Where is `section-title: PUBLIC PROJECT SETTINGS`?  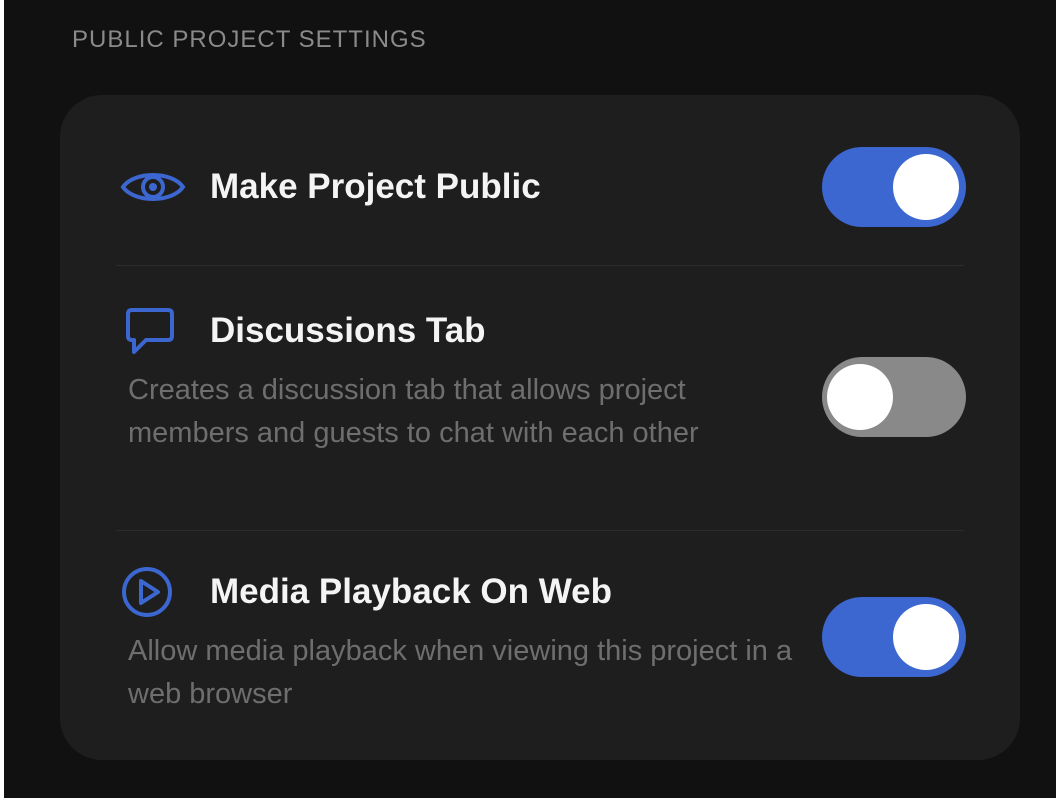
section-title: PUBLIC PROJECT SETTINGS is located at coordinates (249, 39).